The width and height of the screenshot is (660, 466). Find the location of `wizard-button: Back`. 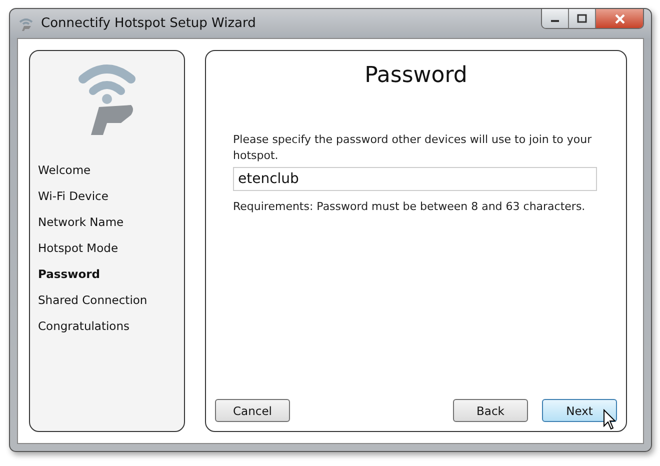

wizard-button: Back is located at coordinates (490, 410).